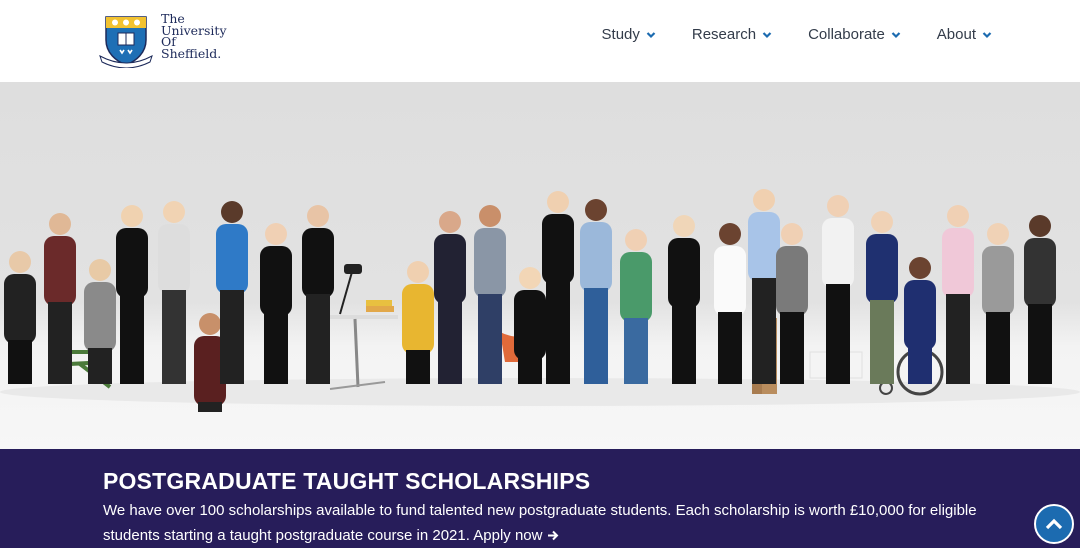 The width and height of the screenshot is (1080, 548). What do you see at coordinates (956, 34) in the screenshot?
I see `nav-label: About` at bounding box center [956, 34].